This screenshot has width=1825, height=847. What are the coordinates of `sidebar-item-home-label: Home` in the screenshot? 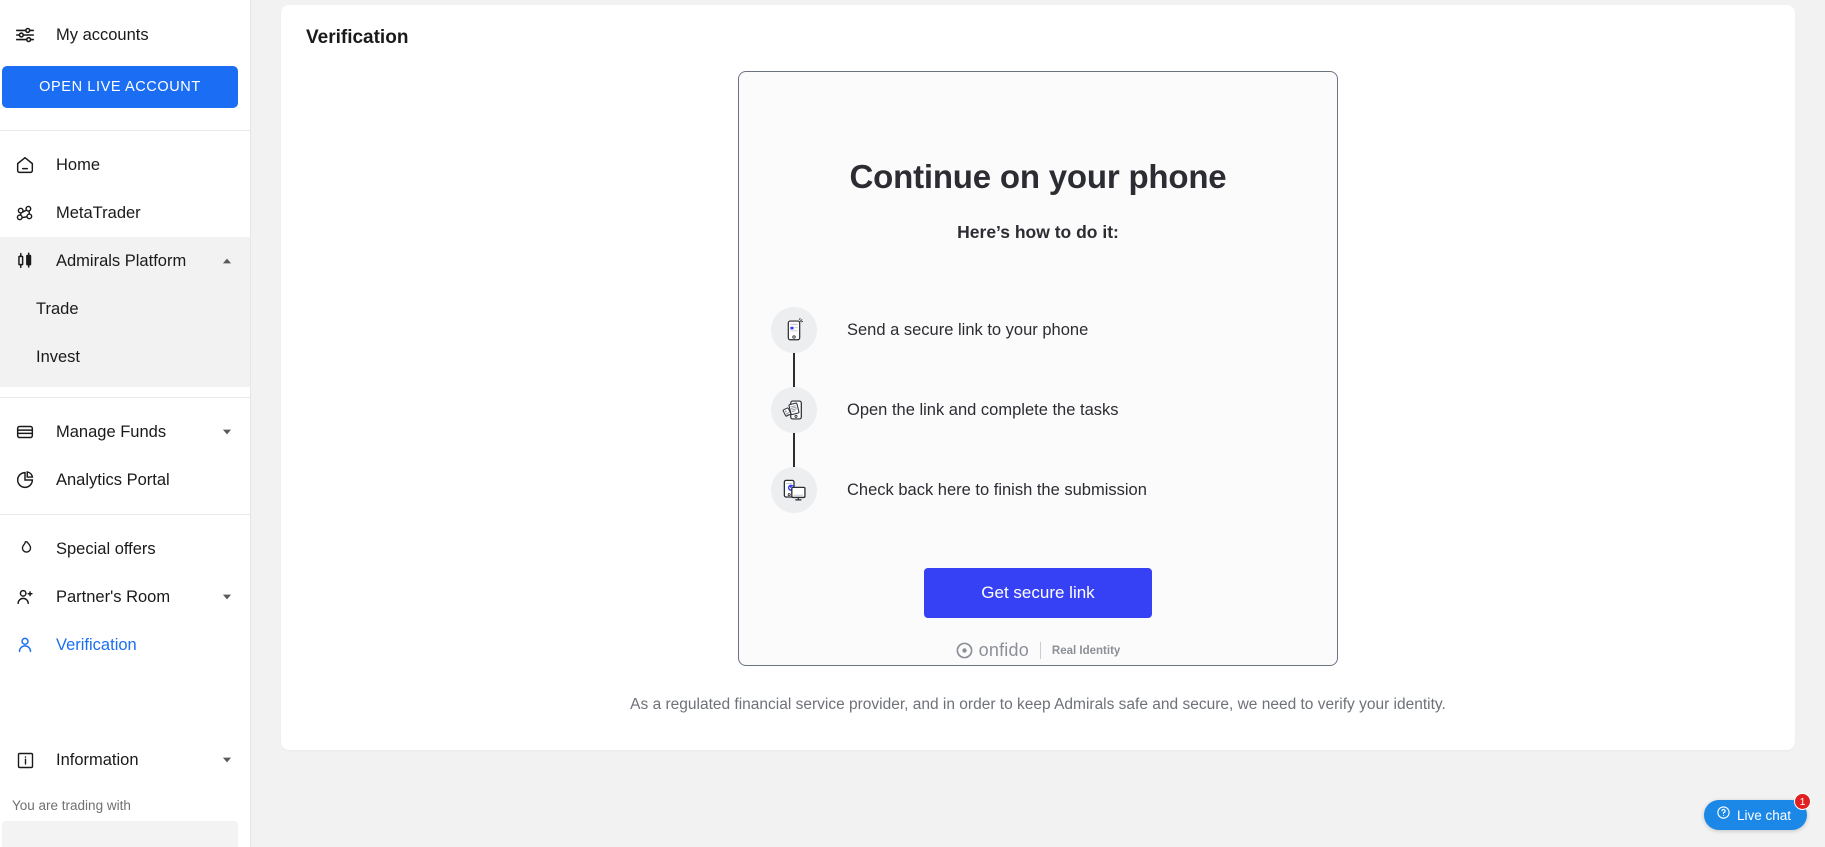 It's located at (78, 164).